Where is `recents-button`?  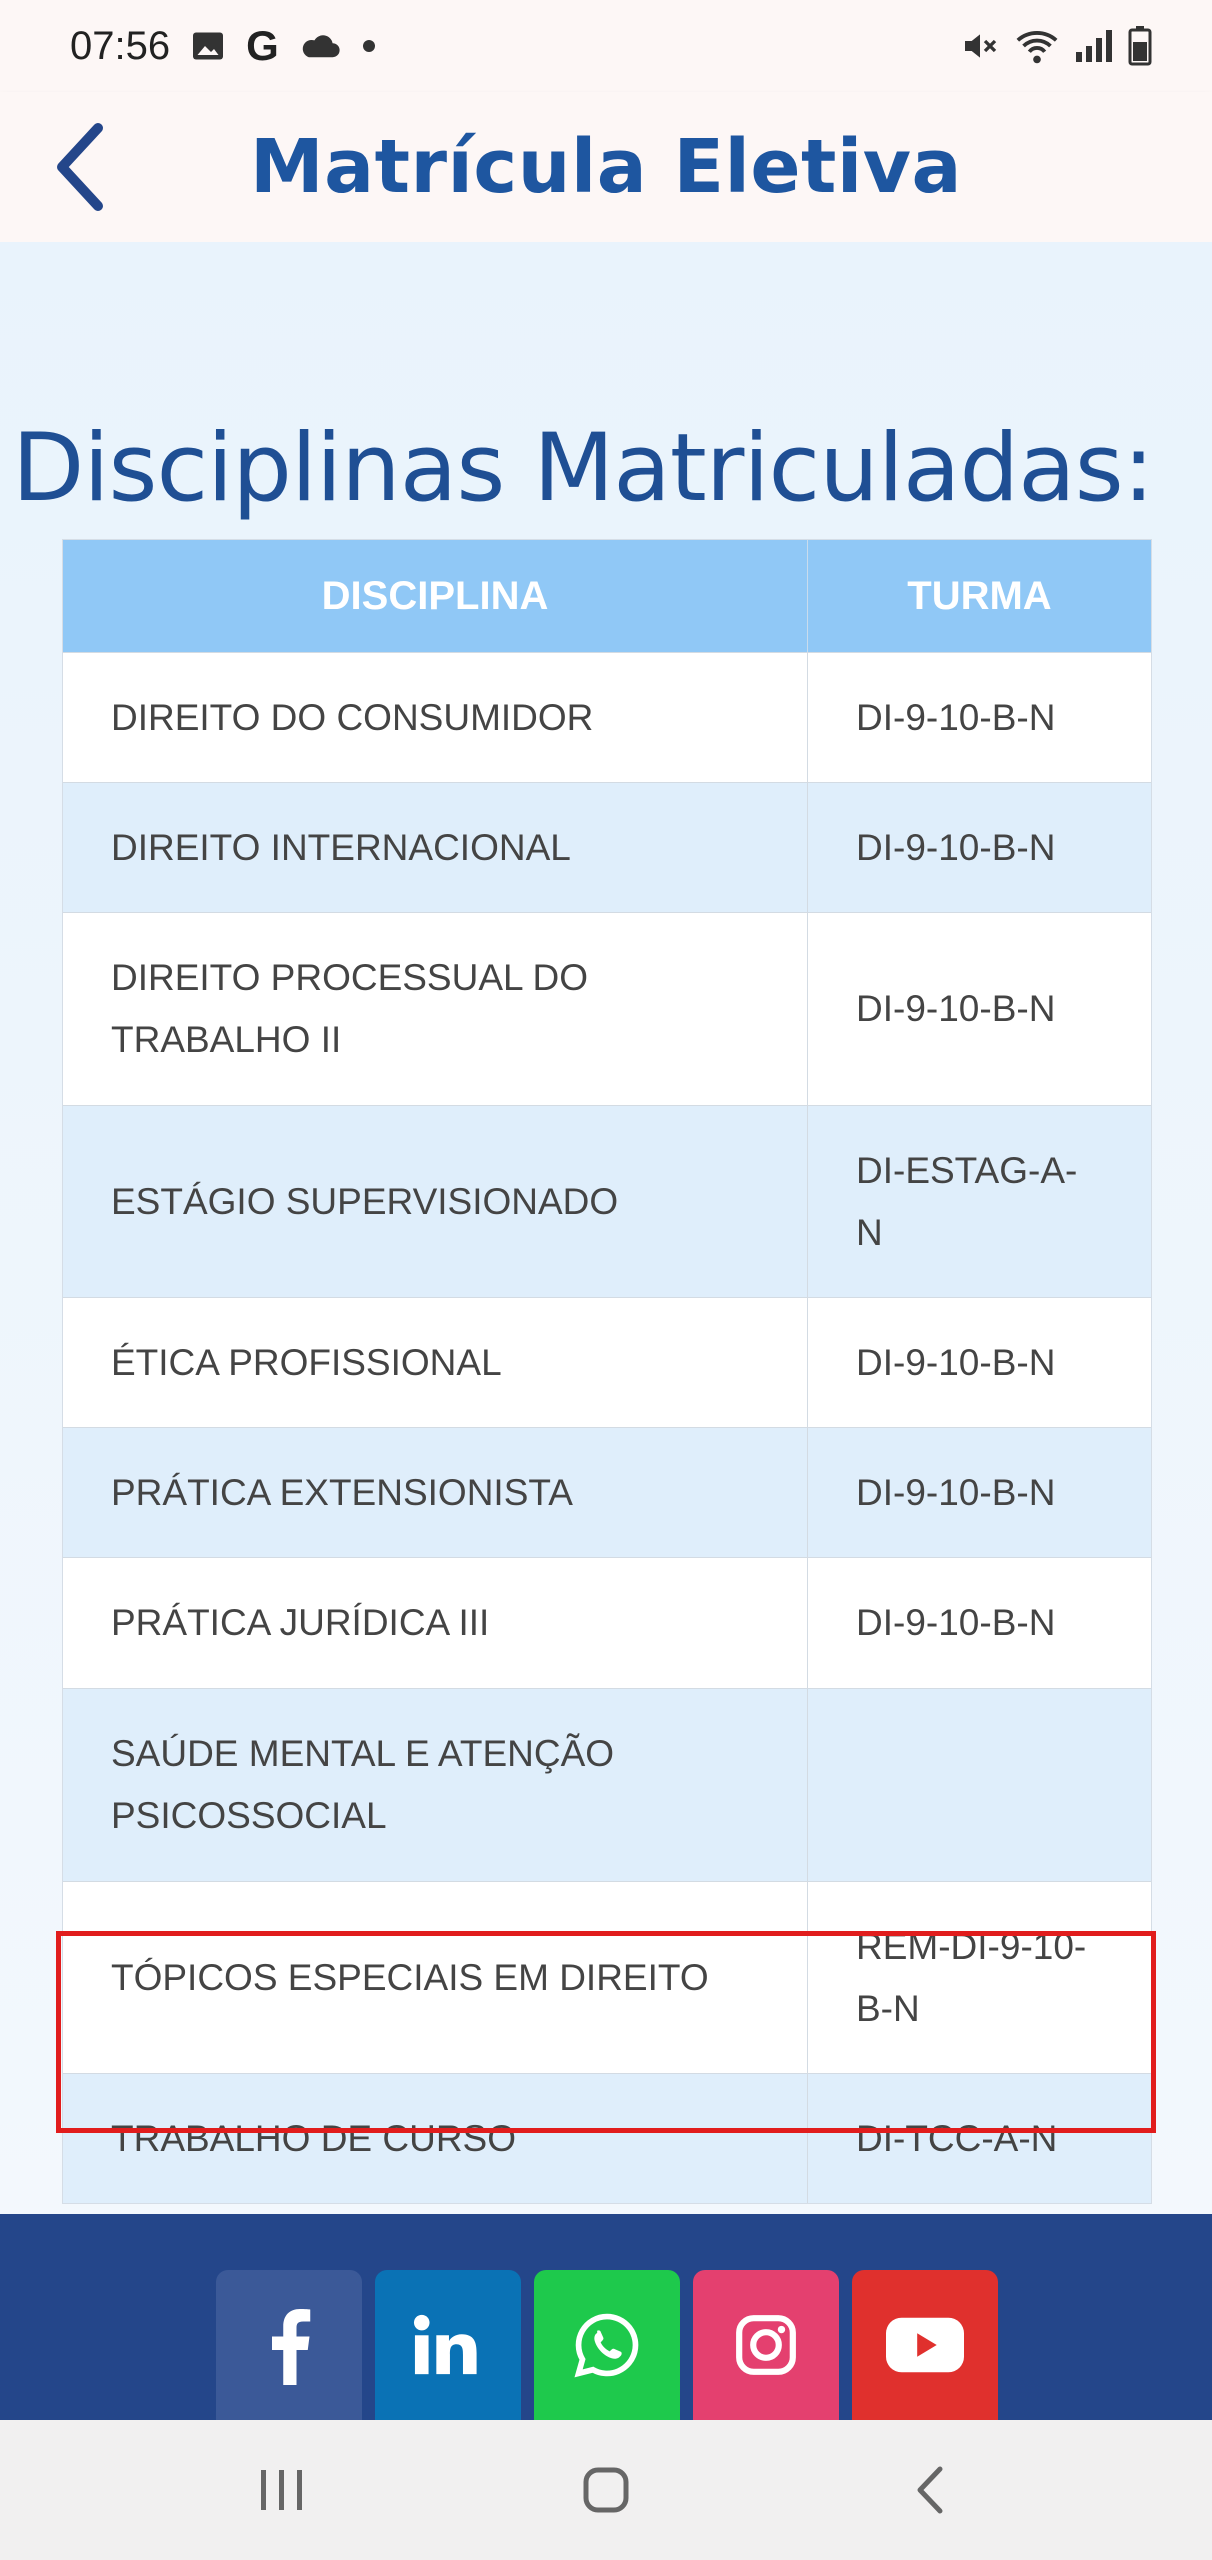 recents-button is located at coordinates (282, 2490).